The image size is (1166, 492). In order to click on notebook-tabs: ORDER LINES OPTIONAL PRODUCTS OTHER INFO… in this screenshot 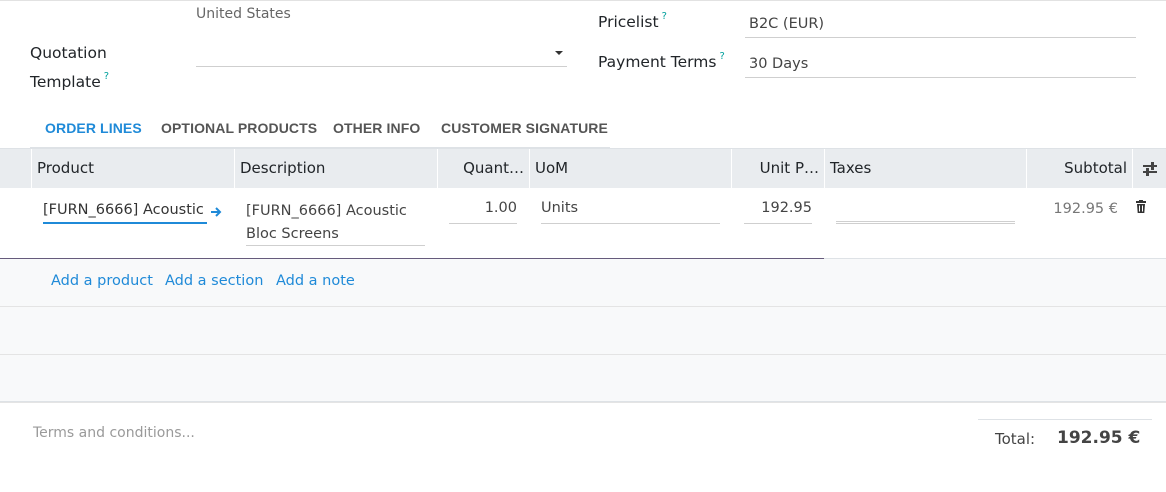, I will do `click(320, 131)`.